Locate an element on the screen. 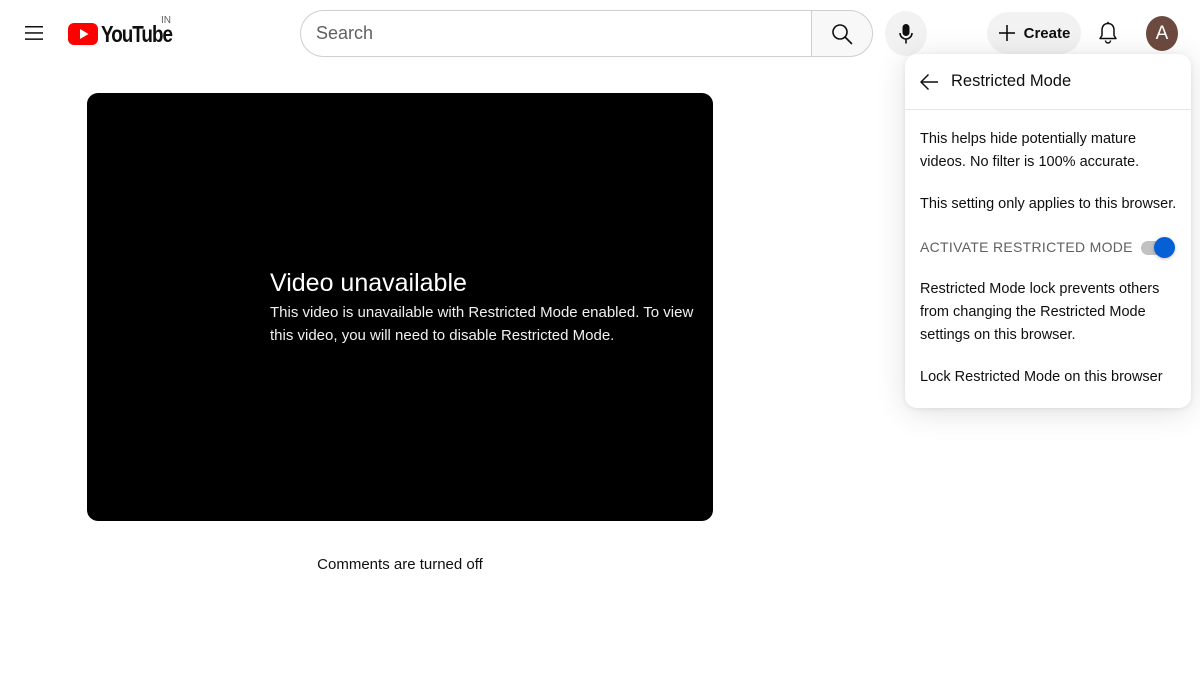  create-button: Create is located at coordinates (1034, 33).